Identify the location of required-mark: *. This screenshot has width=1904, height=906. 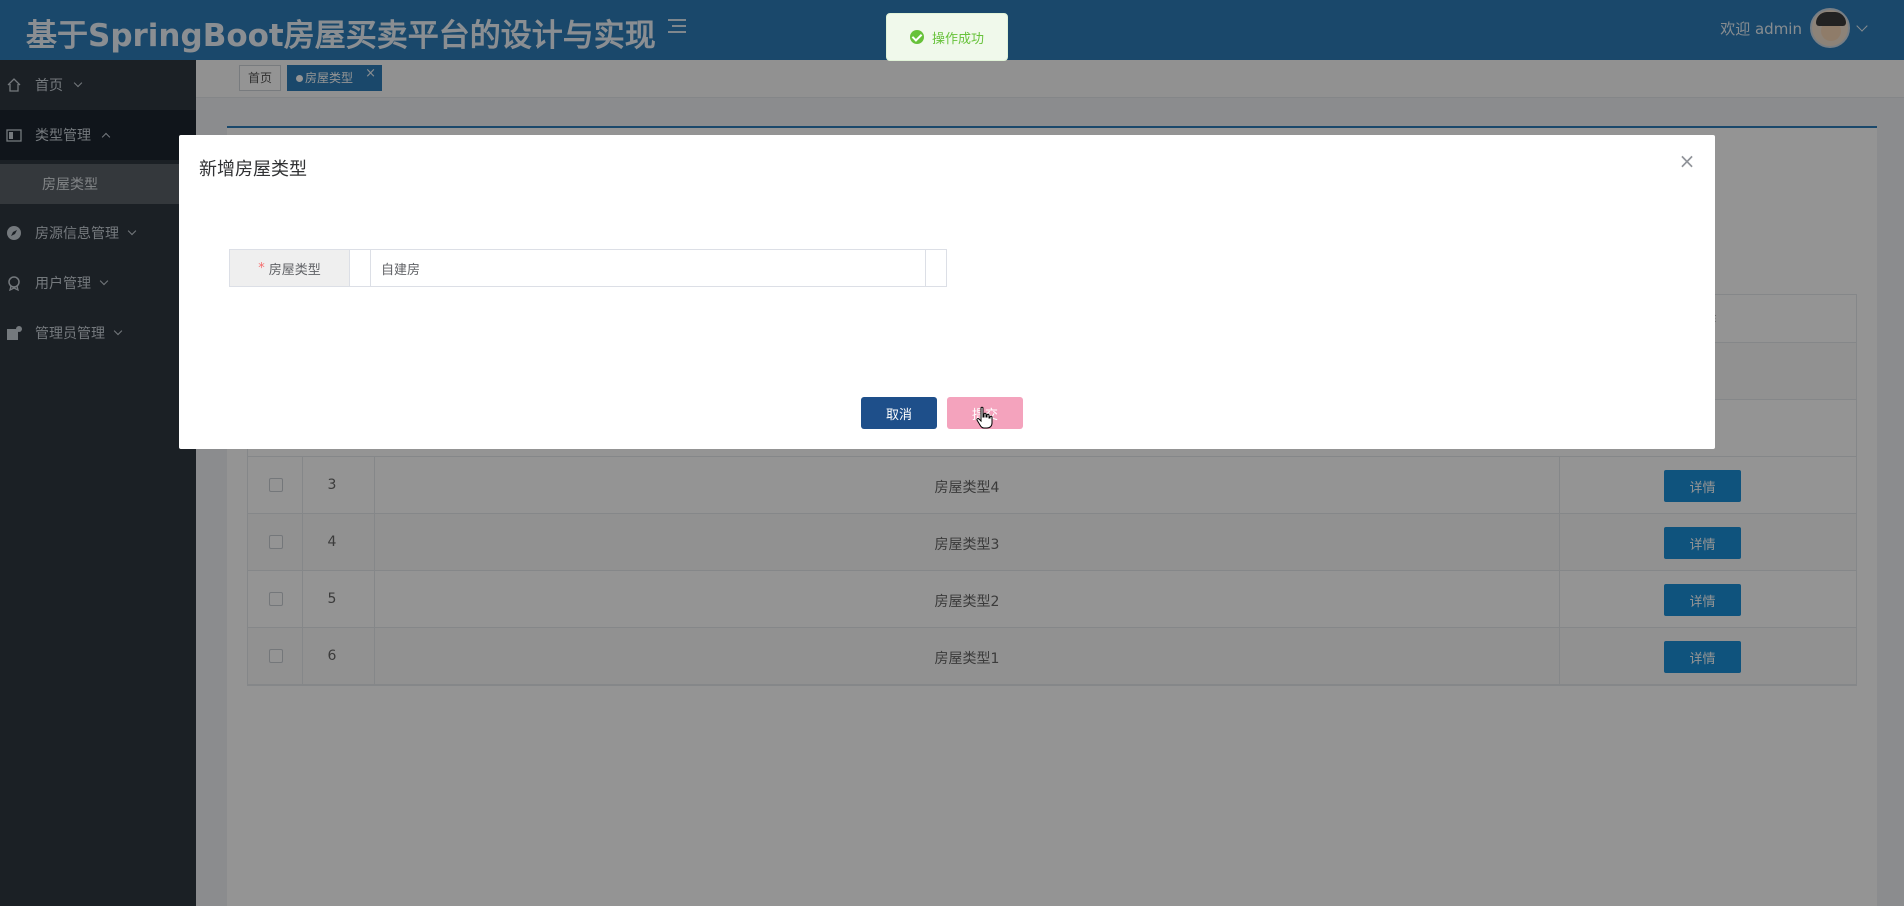
(261, 268).